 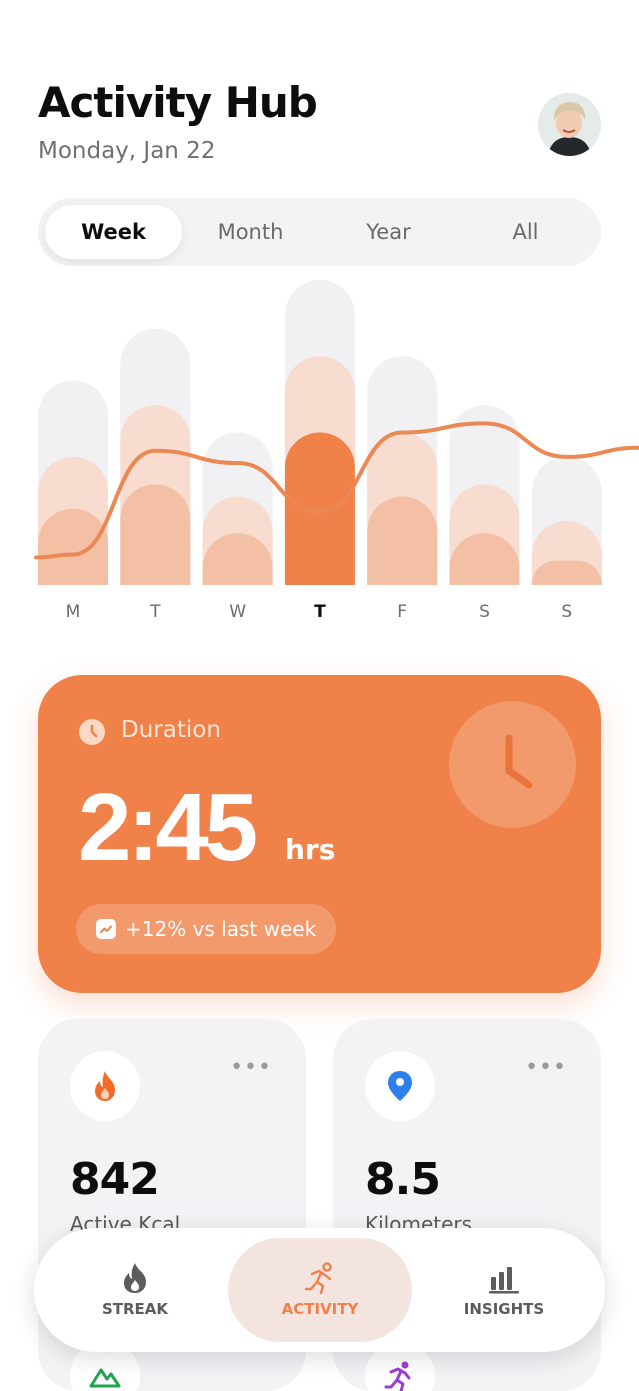 What do you see at coordinates (113, 232) in the screenshot?
I see `tab-week: Week` at bounding box center [113, 232].